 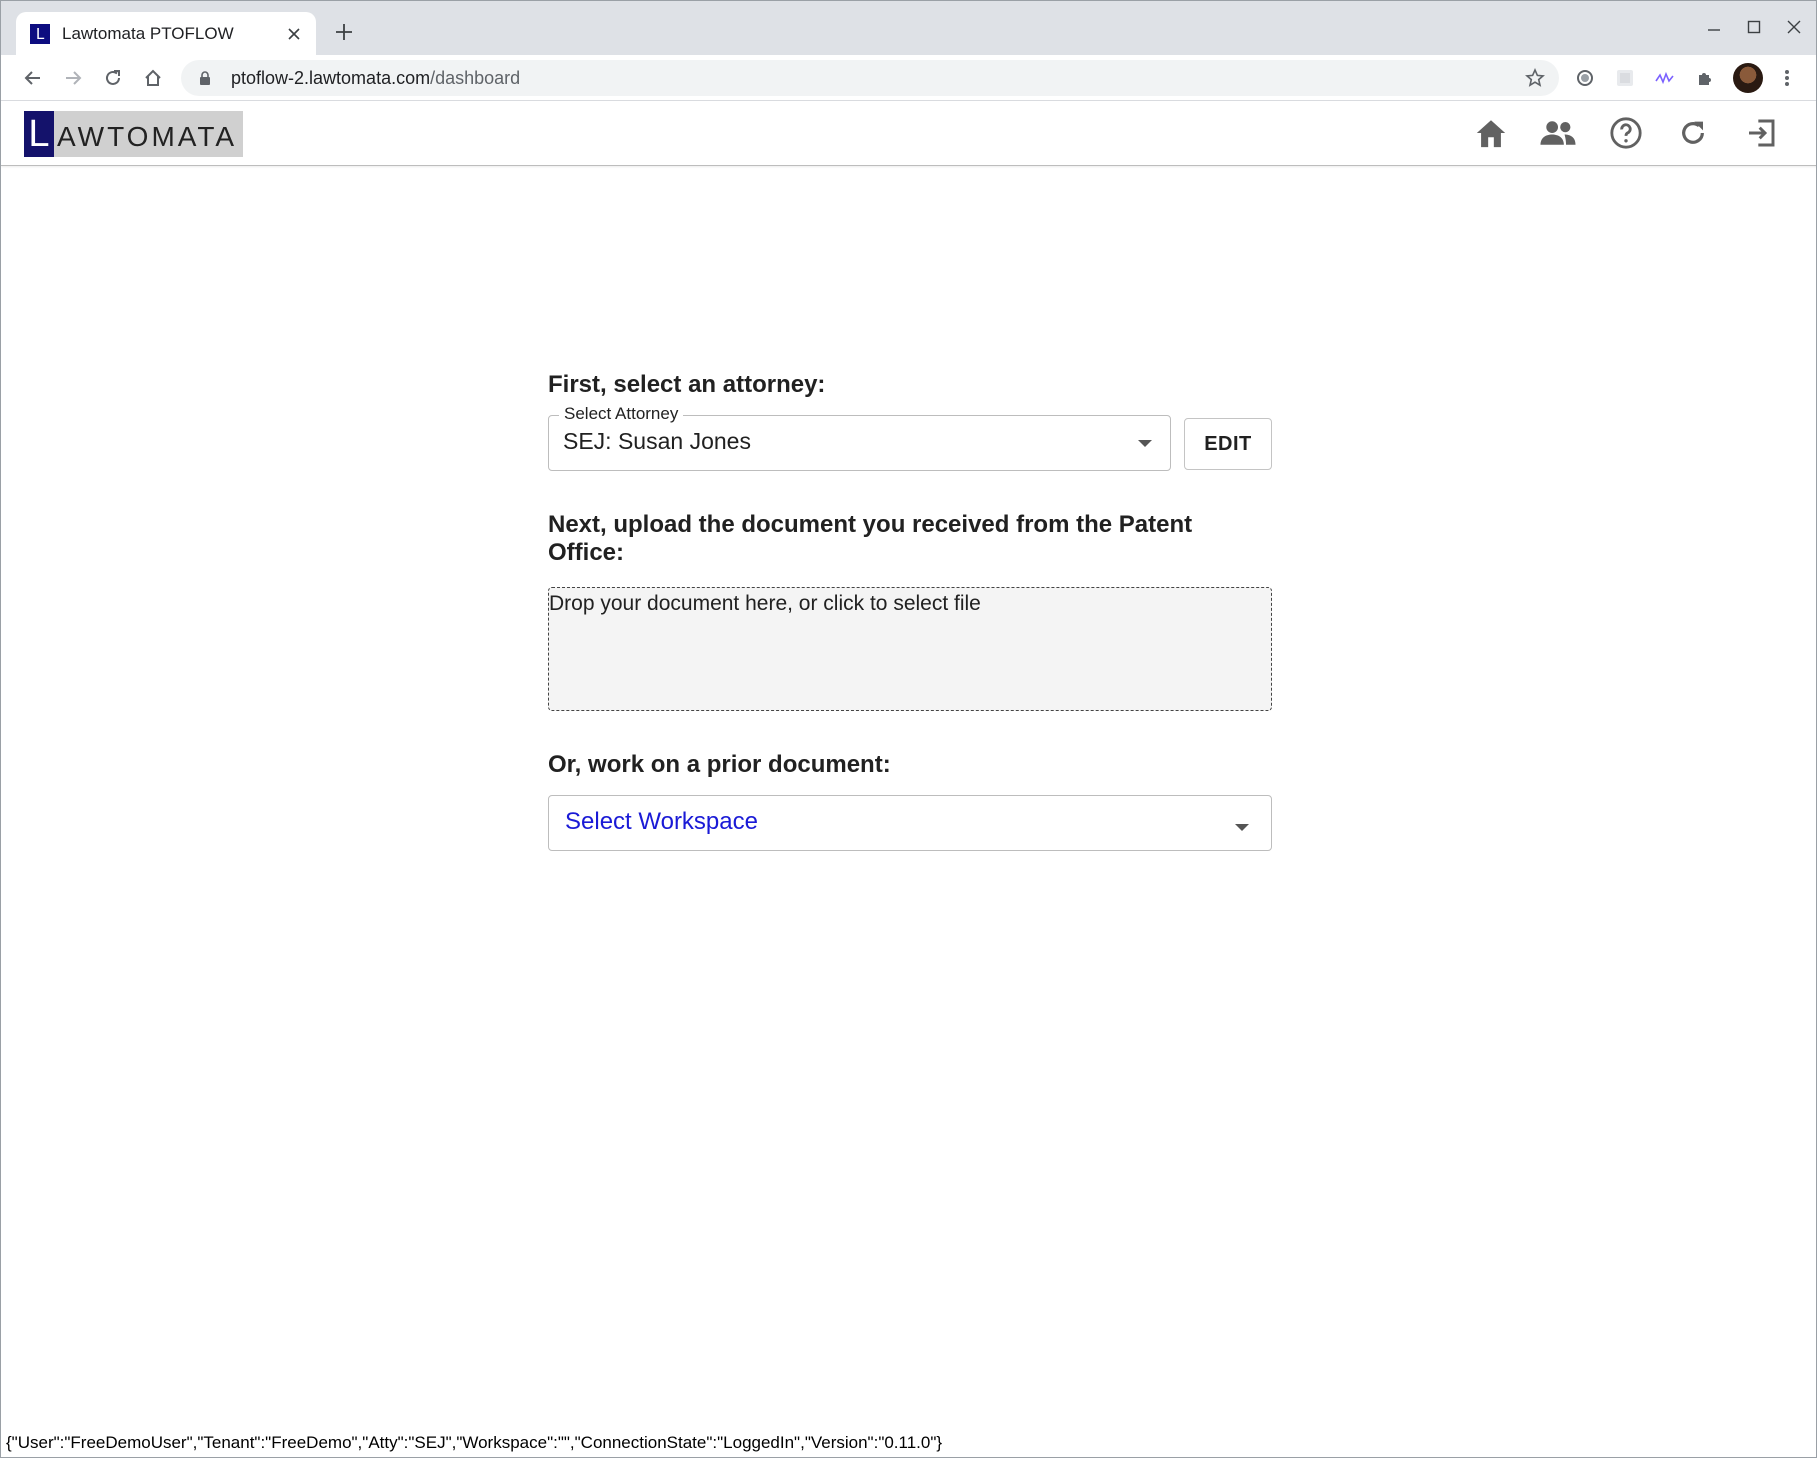 What do you see at coordinates (1626, 133) in the screenshot?
I see `help-icon` at bounding box center [1626, 133].